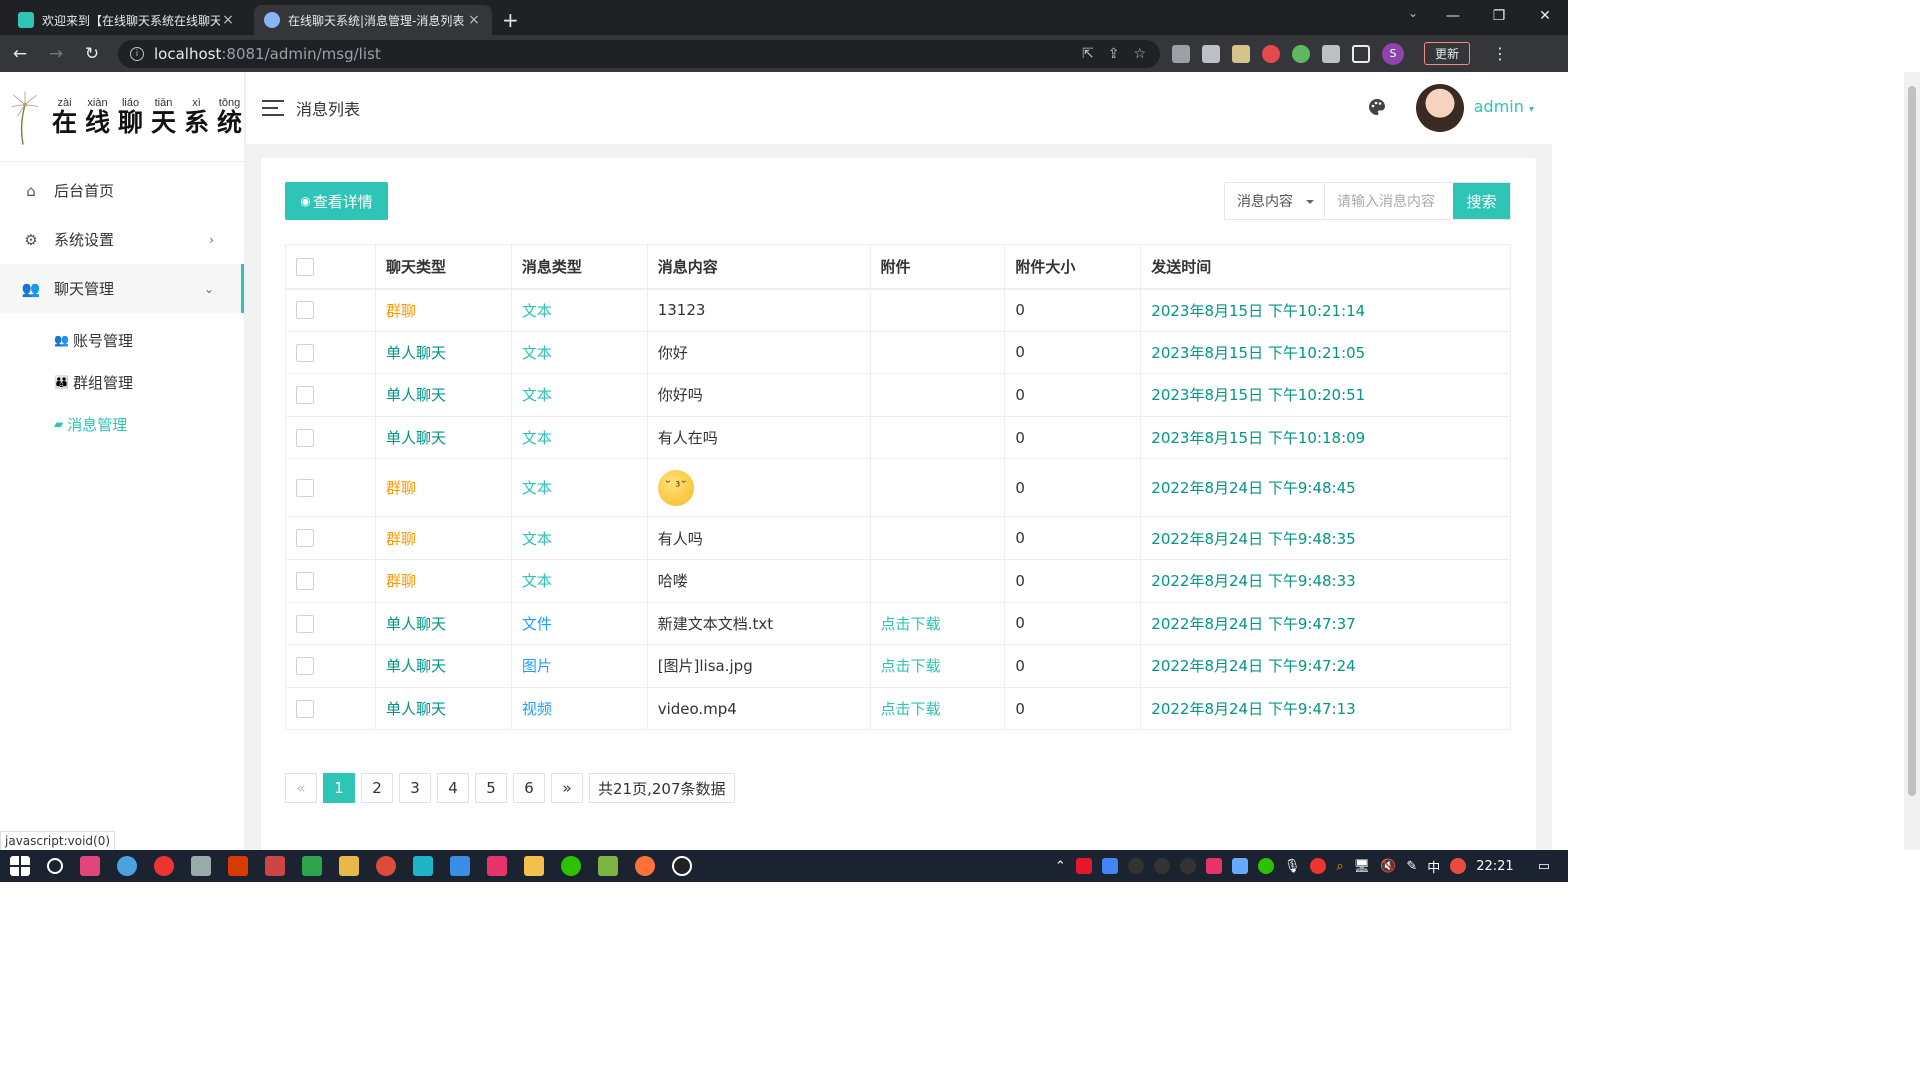 Image resolution: width=1920 pixels, height=1080 pixels. Describe the element at coordinates (1325, 267) in the screenshot. I see `column-header: 发送时间` at that location.